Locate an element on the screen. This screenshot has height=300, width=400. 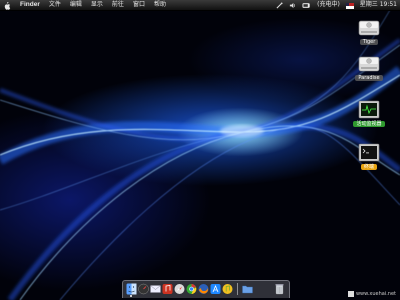
battery-status-text: (充电中) is located at coordinates (328, 5).